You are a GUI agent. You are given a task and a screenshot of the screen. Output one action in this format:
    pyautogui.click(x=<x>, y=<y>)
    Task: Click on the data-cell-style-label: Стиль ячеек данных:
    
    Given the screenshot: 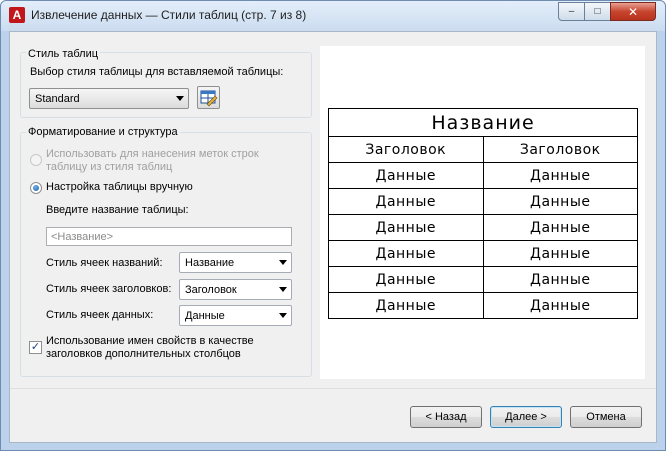 What is the action you would take?
    pyautogui.click(x=100, y=315)
    